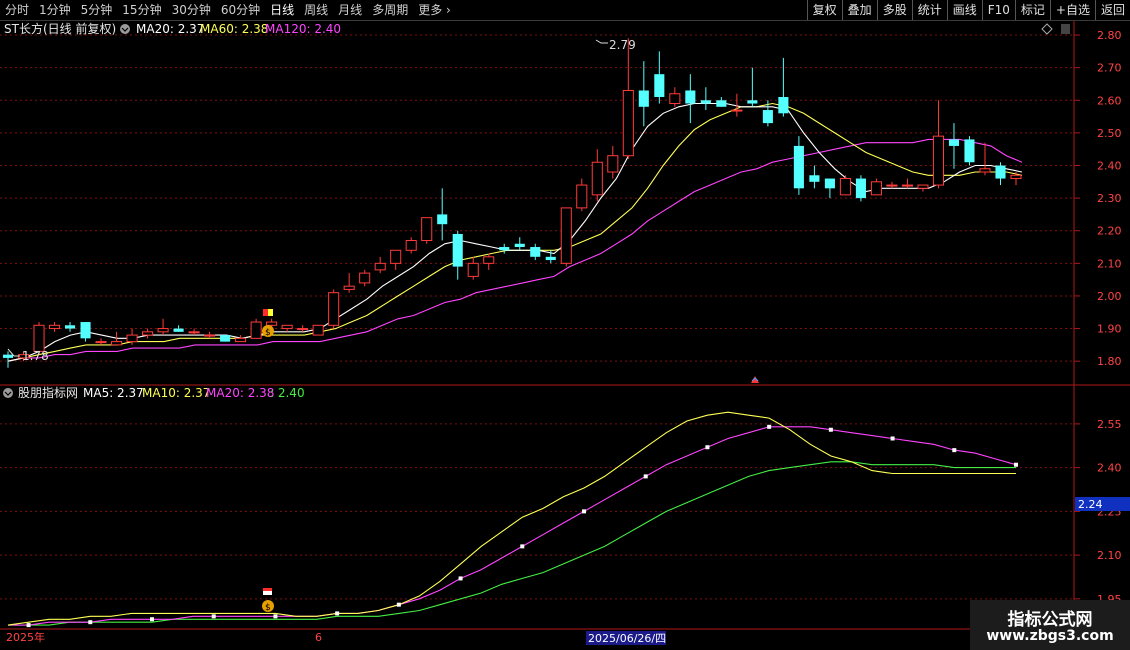 The image size is (1130, 650). I want to click on ind-ma5-legend: MA5: 2.37, so click(113, 393).